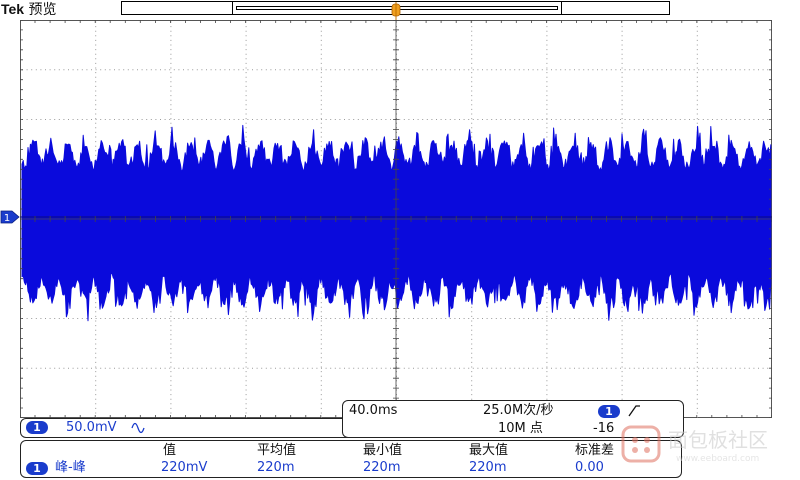 The image size is (800, 480). I want to click on status-header: Tek 预览, so click(29, 9).